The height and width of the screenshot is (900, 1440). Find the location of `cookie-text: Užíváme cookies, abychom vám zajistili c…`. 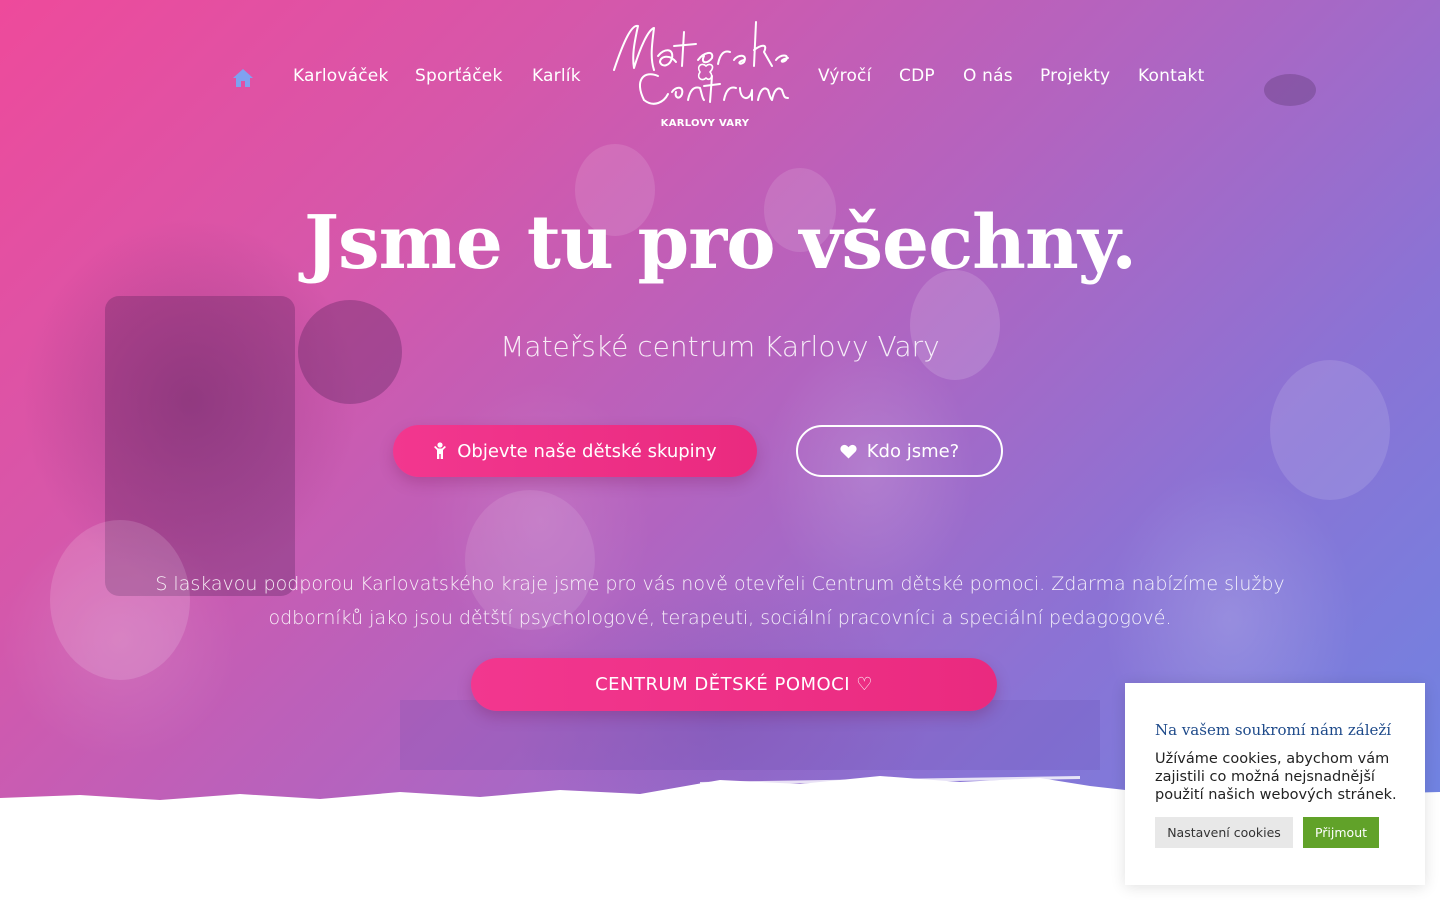

cookie-text: Užíváme cookies, abychom vám zajistili c… is located at coordinates (1276, 777).